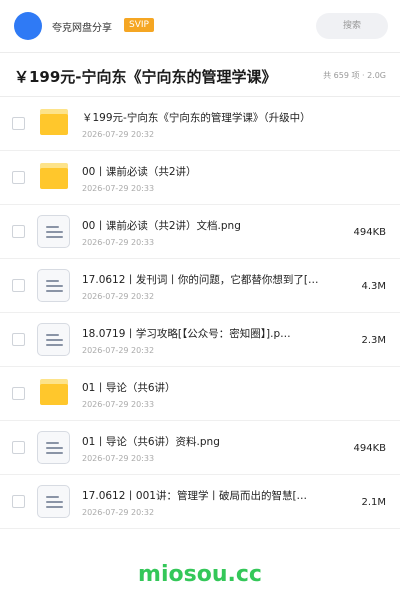 This screenshot has height=600, width=400. I want to click on file-row: 01丨导论（共6讲） 2026-07-29 20:33, so click(200, 394).